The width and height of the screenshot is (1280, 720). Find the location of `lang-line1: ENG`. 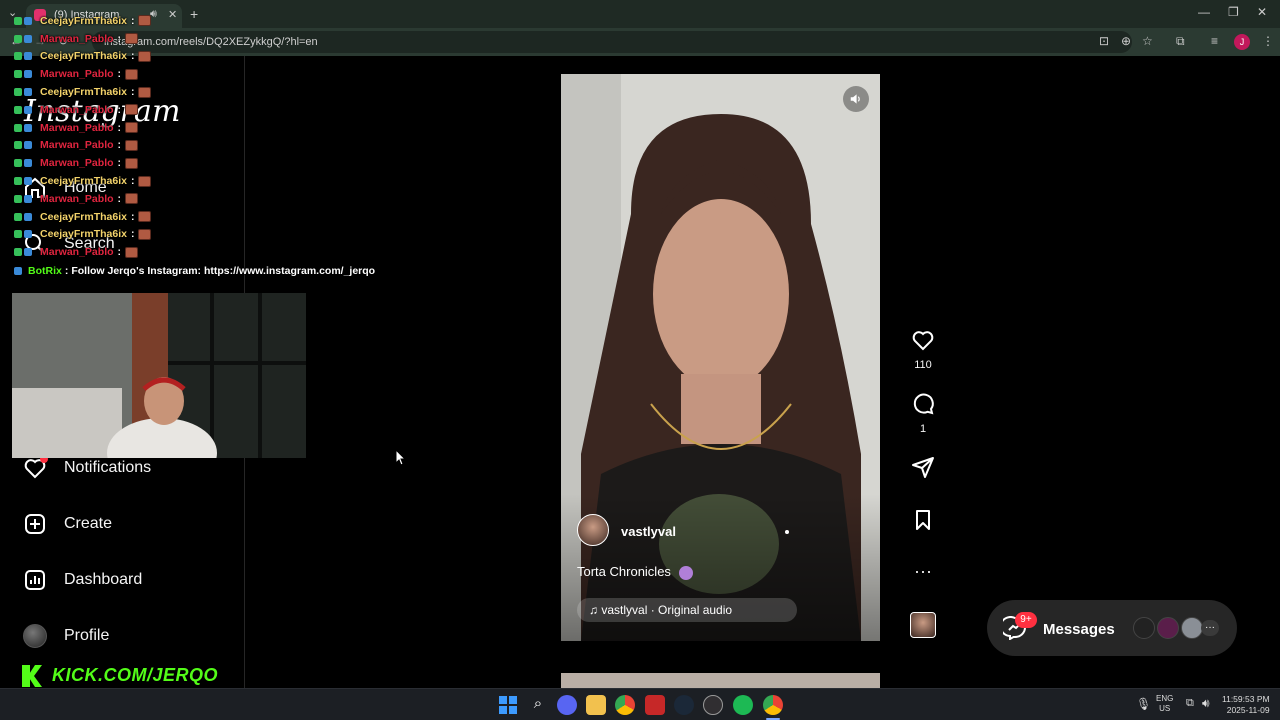

lang-line1: ENG is located at coordinates (1165, 698).